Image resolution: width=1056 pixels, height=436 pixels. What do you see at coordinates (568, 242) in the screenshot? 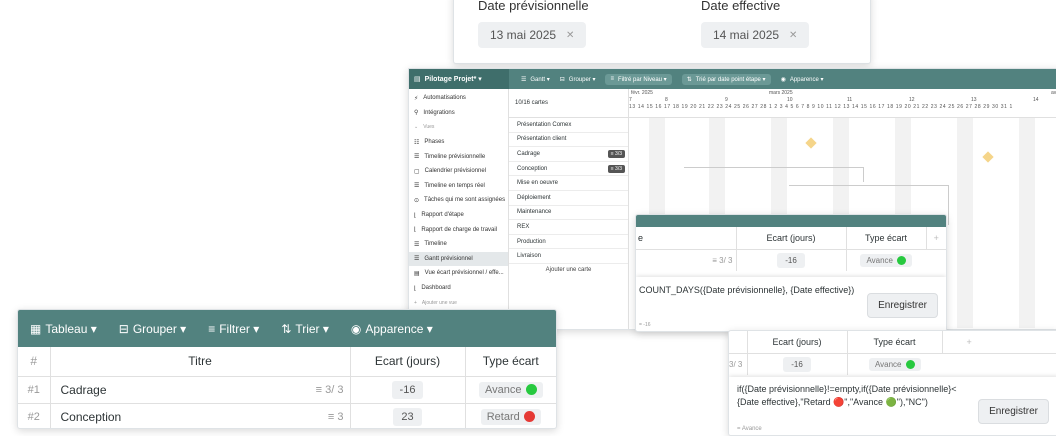
I see `task-row: Production` at bounding box center [568, 242].